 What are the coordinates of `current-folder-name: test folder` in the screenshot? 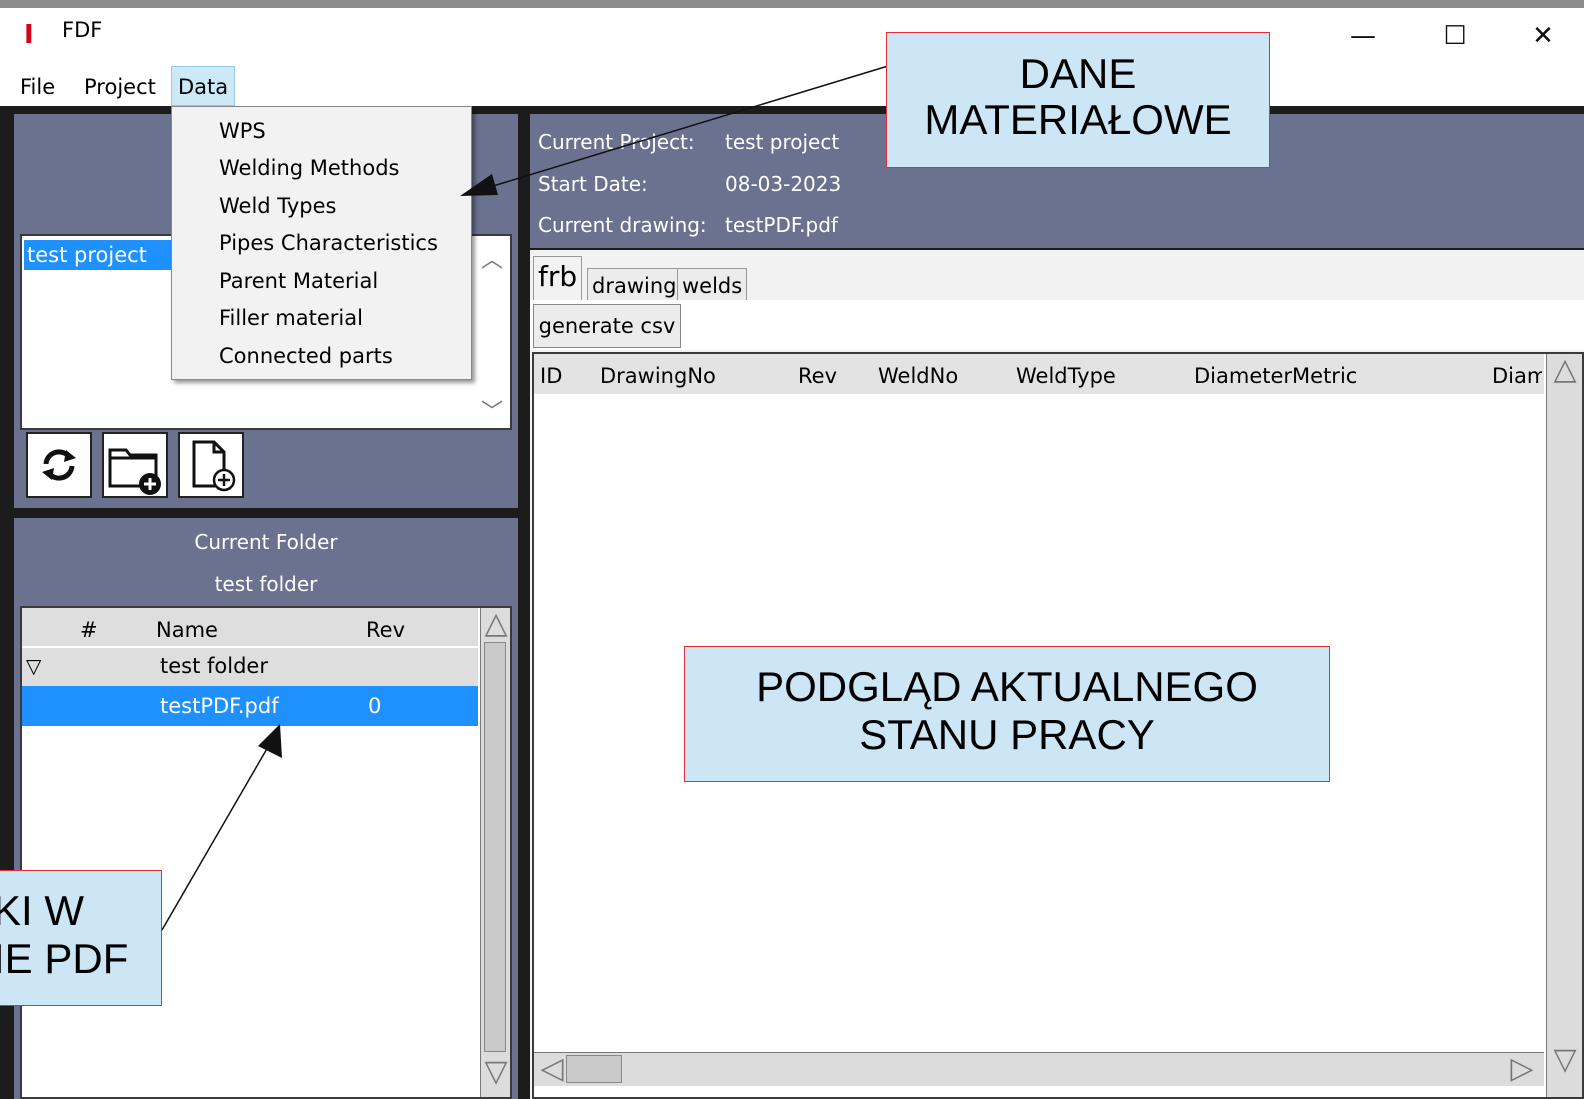 It's located at (266, 584).